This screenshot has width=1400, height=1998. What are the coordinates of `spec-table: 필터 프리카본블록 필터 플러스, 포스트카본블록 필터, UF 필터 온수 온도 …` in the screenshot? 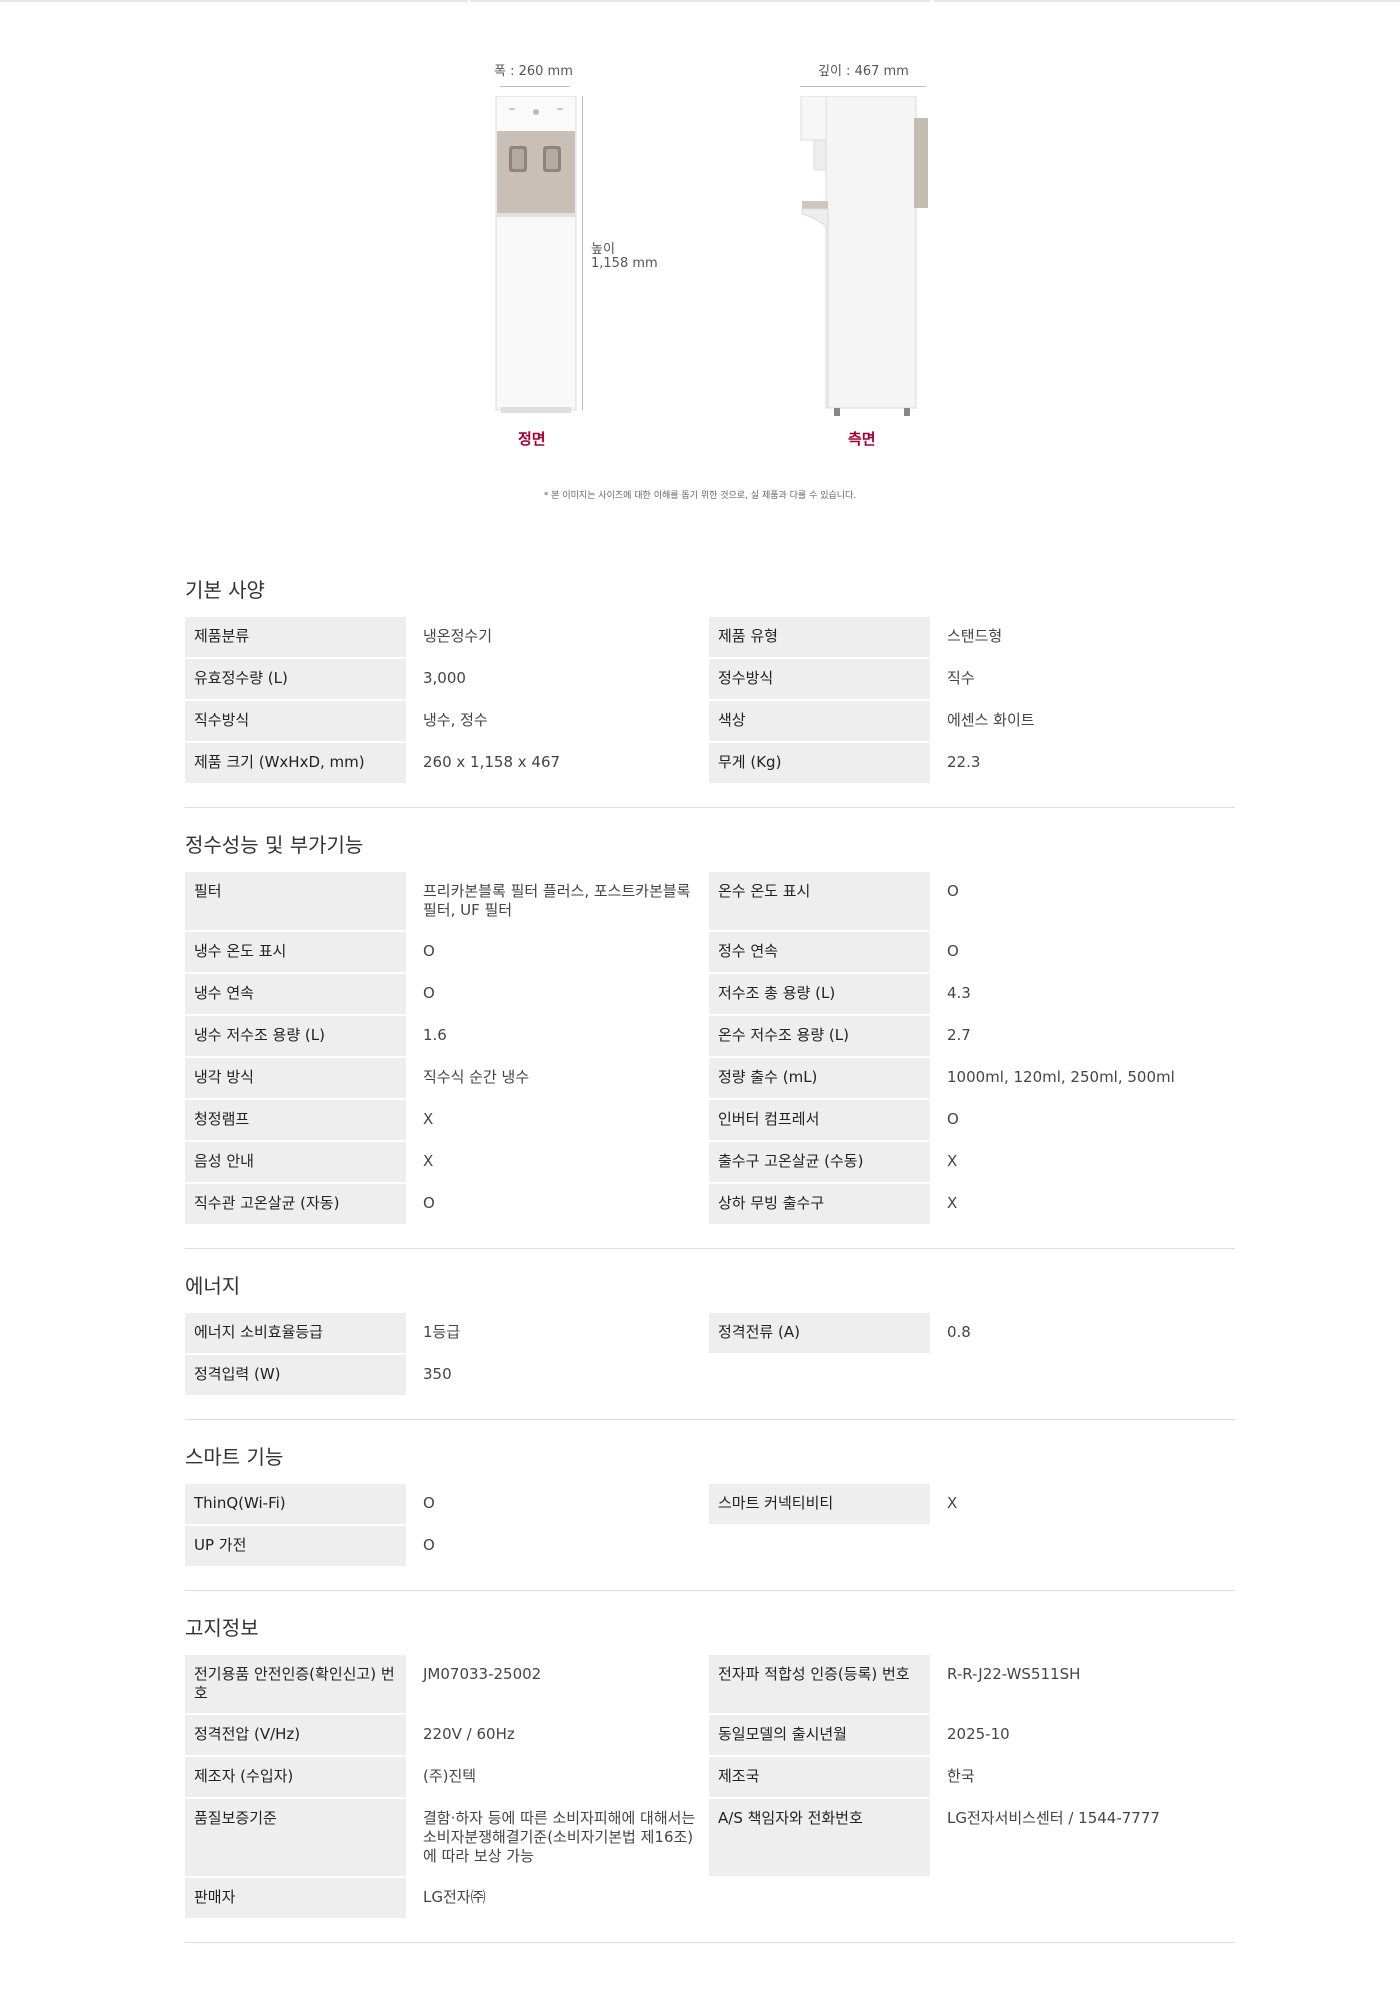 It's located at (710, 1048).